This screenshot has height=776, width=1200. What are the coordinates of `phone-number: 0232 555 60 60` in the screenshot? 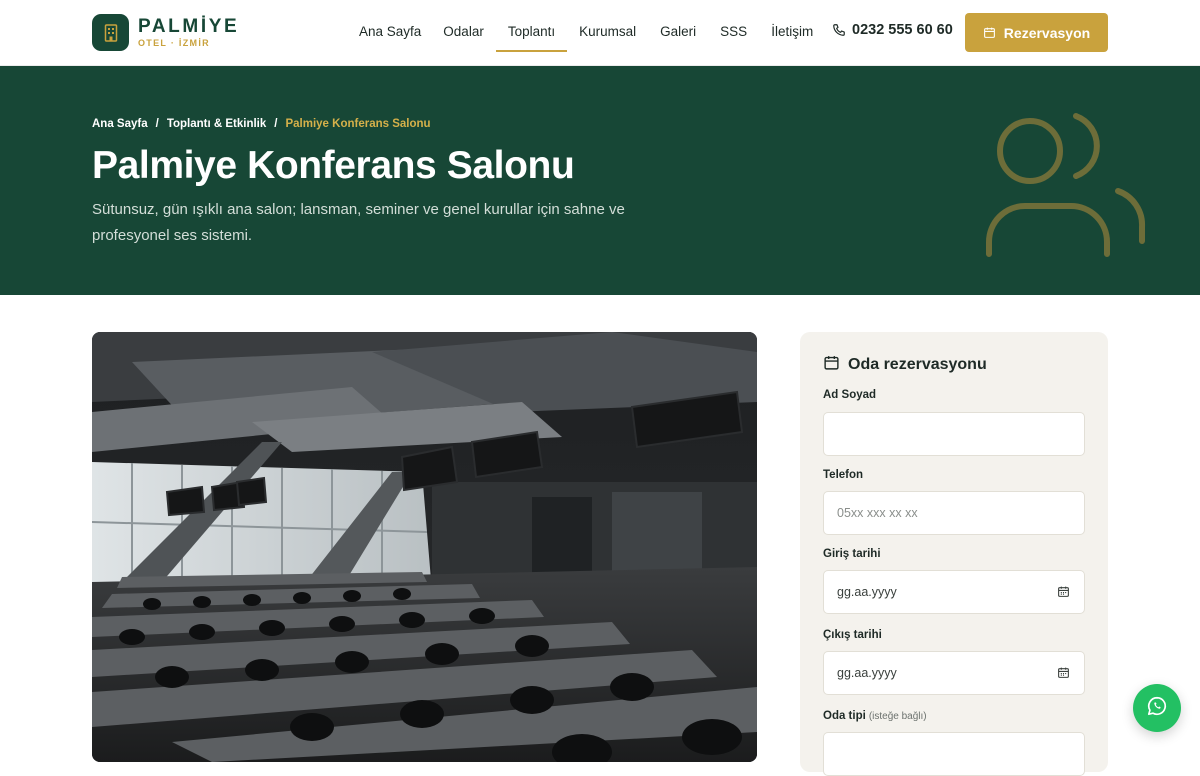 It's located at (902, 30).